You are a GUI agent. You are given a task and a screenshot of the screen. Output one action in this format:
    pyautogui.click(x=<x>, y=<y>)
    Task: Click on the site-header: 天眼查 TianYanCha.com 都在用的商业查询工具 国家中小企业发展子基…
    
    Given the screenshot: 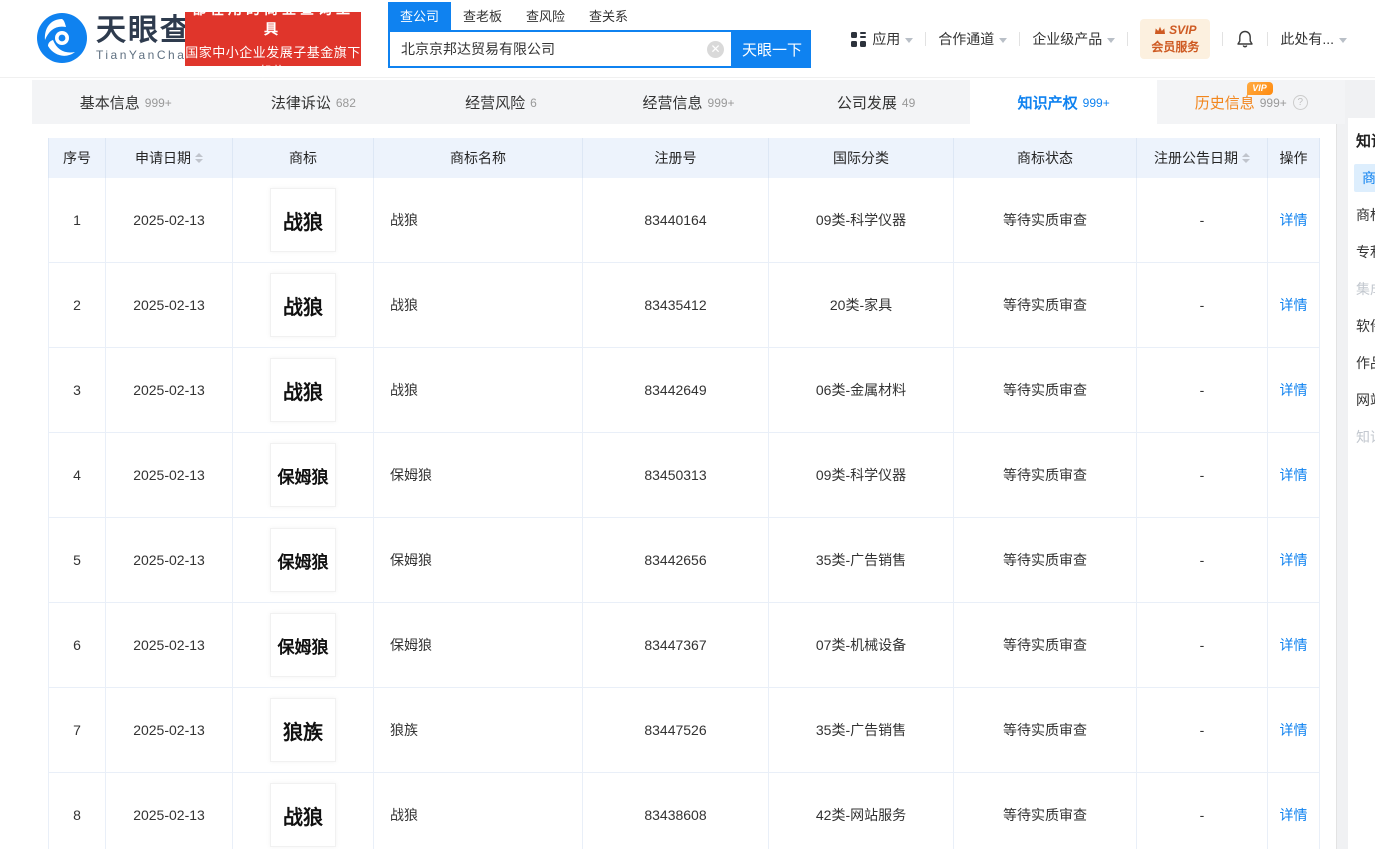 What is the action you would take?
    pyautogui.click(x=687, y=39)
    